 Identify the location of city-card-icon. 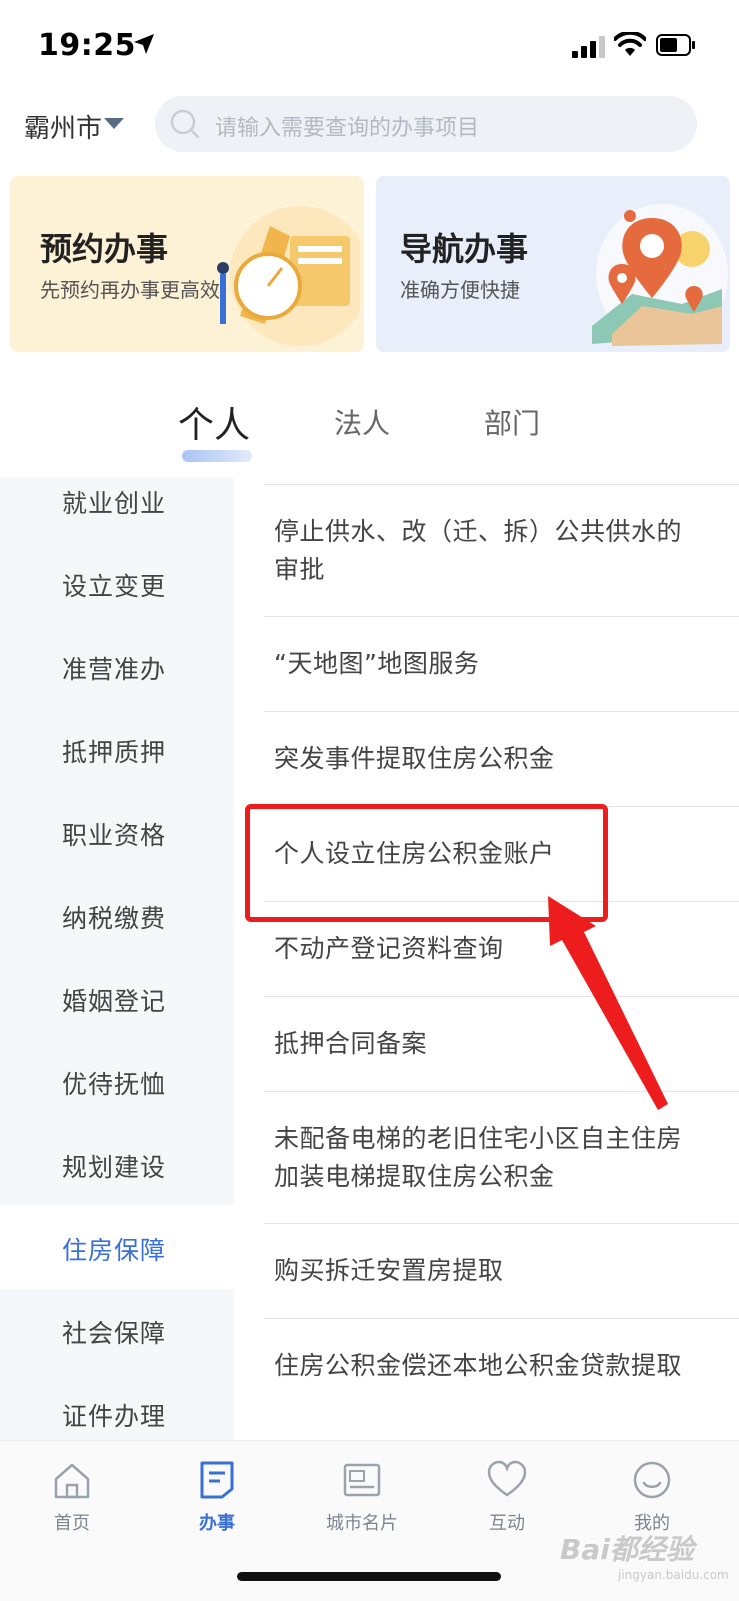
(362, 1480).